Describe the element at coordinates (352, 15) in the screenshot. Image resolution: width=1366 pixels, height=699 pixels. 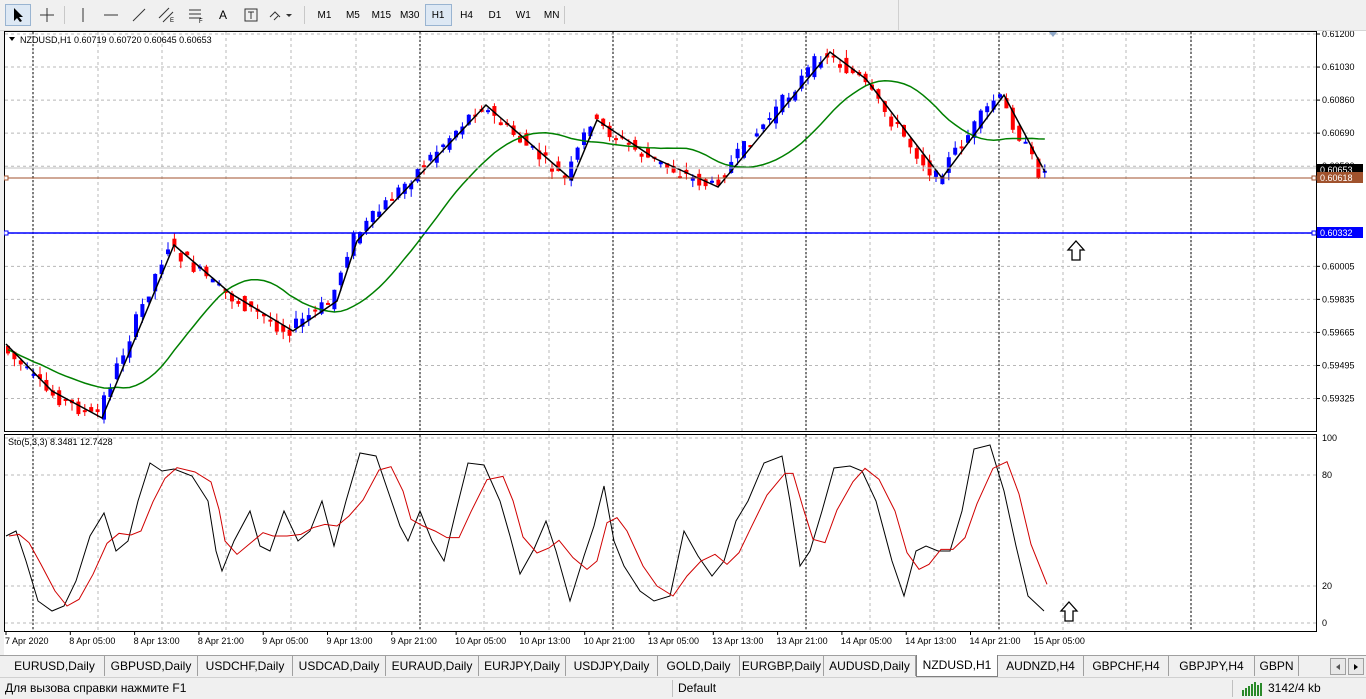
I see `timeframe-m5-button: M5` at that location.